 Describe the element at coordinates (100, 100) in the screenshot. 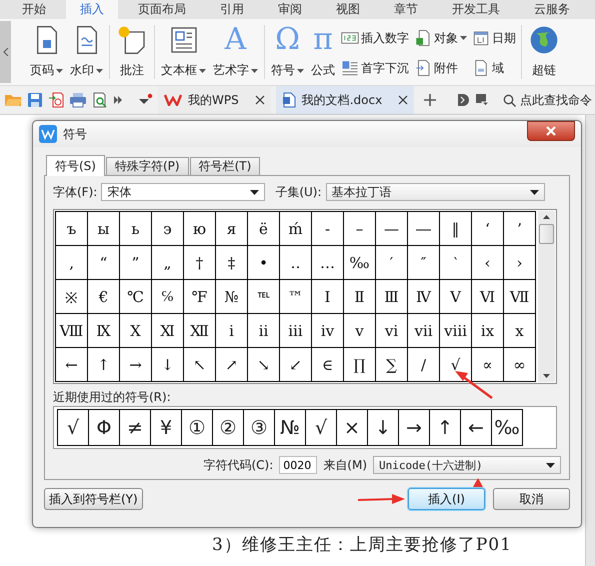

I see `print-preview-icon` at that location.